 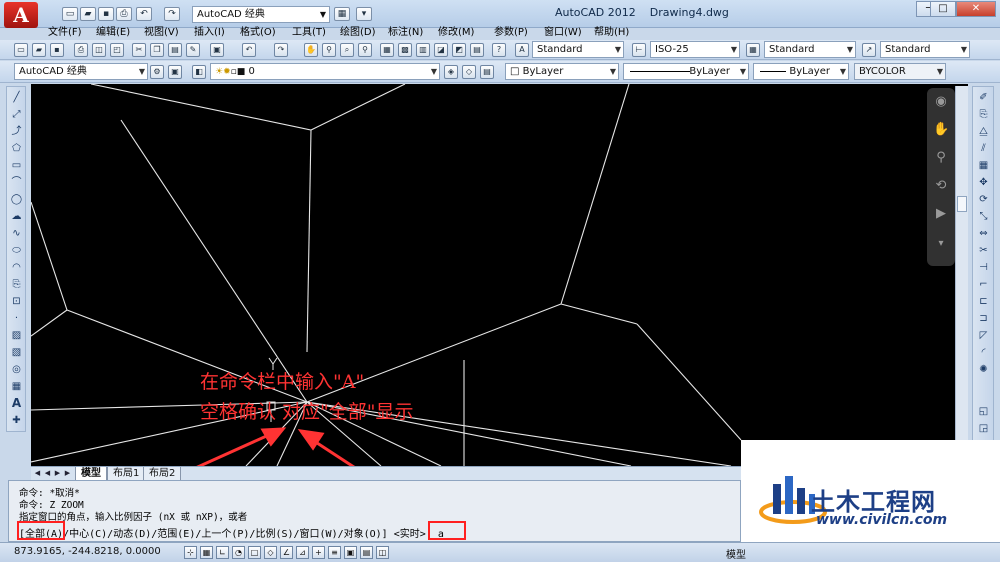 I want to click on match-properties-icon: ✎, so click(x=193, y=50).